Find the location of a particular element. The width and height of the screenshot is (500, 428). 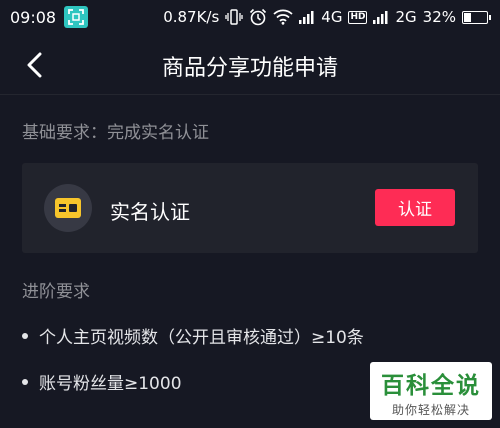

watermark-main-text: 百科全说 is located at coordinates (431, 386).